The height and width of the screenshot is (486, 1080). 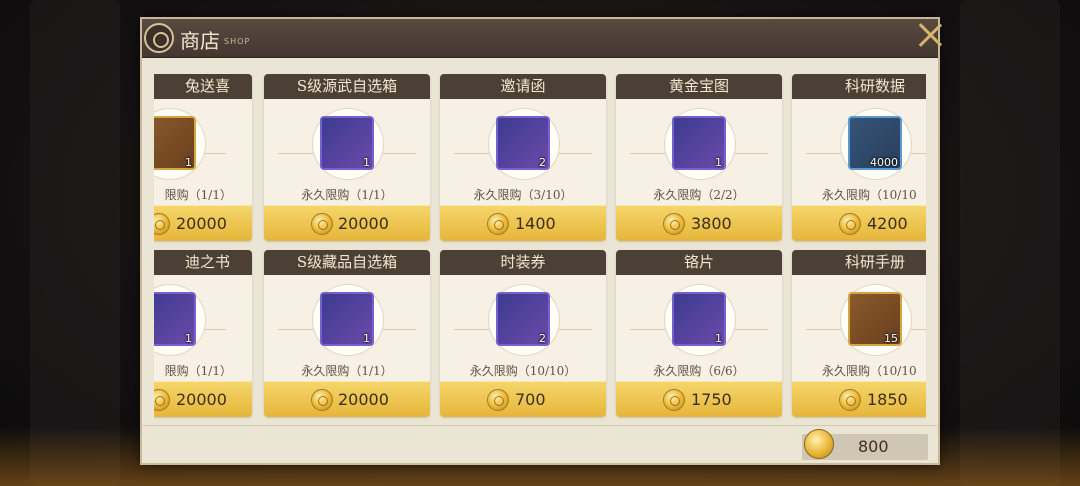 I want to click on shop-item-card: 迪之书 1 限购（1/1） 20000, so click(x=203, y=333).